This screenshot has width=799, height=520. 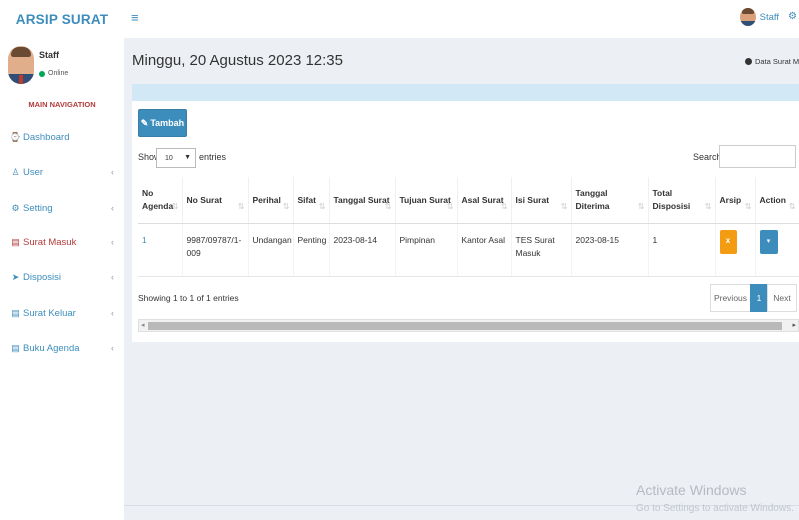 What do you see at coordinates (794, 325) in the screenshot?
I see `scroll-right-icon: ▸` at bounding box center [794, 325].